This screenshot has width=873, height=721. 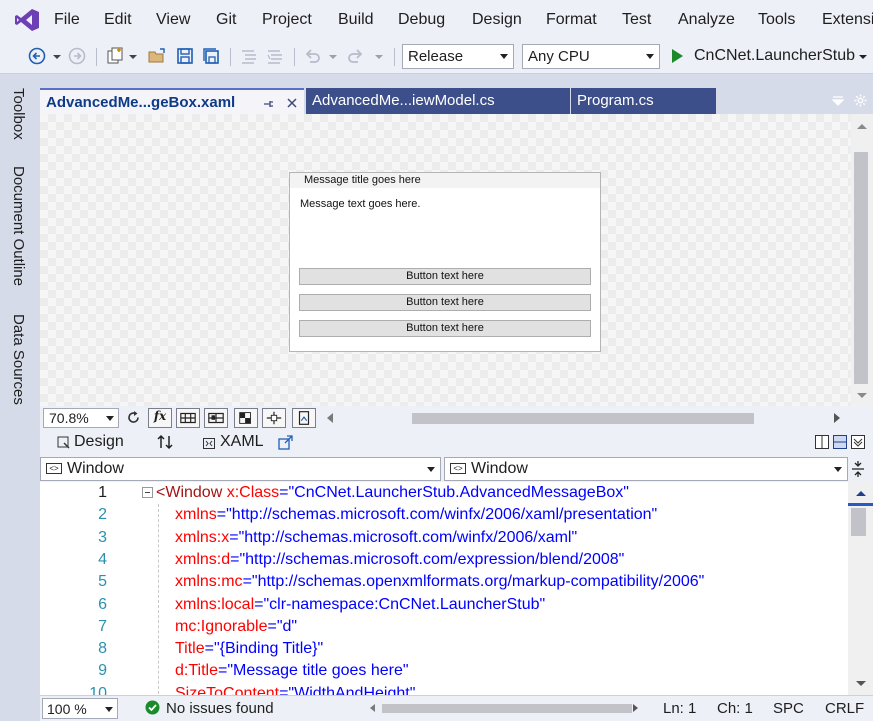 I want to click on menu-test: Test, so click(x=636, y=20).